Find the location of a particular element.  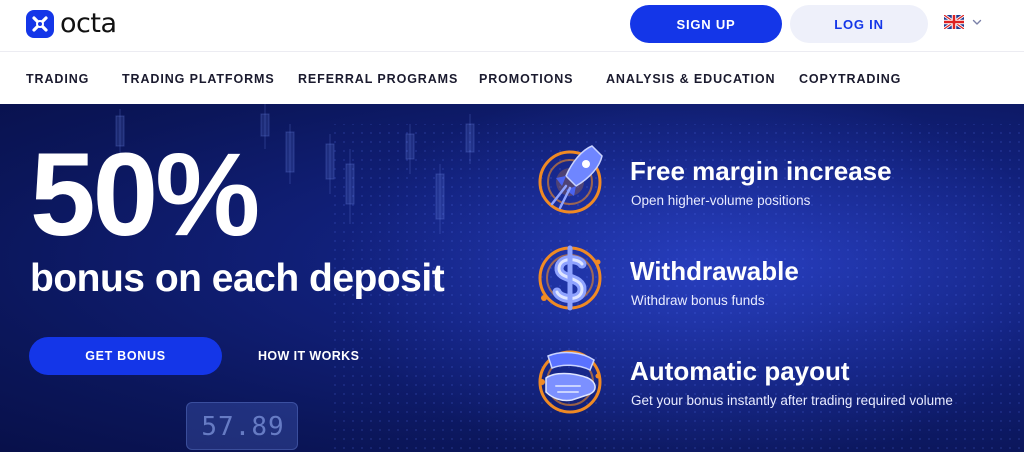

ticker-value: 57.89 is located at coordinates (243, 427).